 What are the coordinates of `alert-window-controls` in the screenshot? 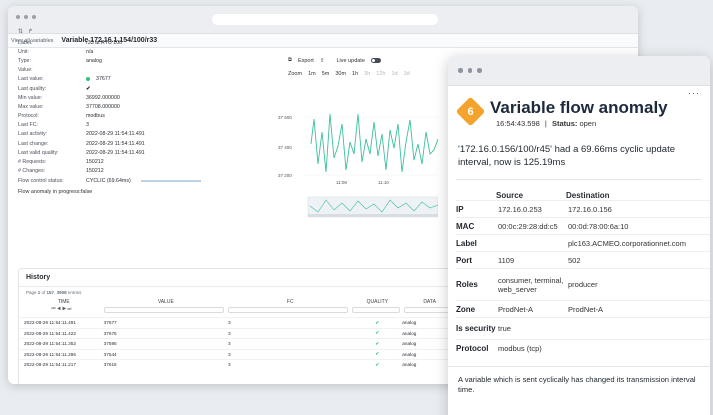 It's located at (470, 70).